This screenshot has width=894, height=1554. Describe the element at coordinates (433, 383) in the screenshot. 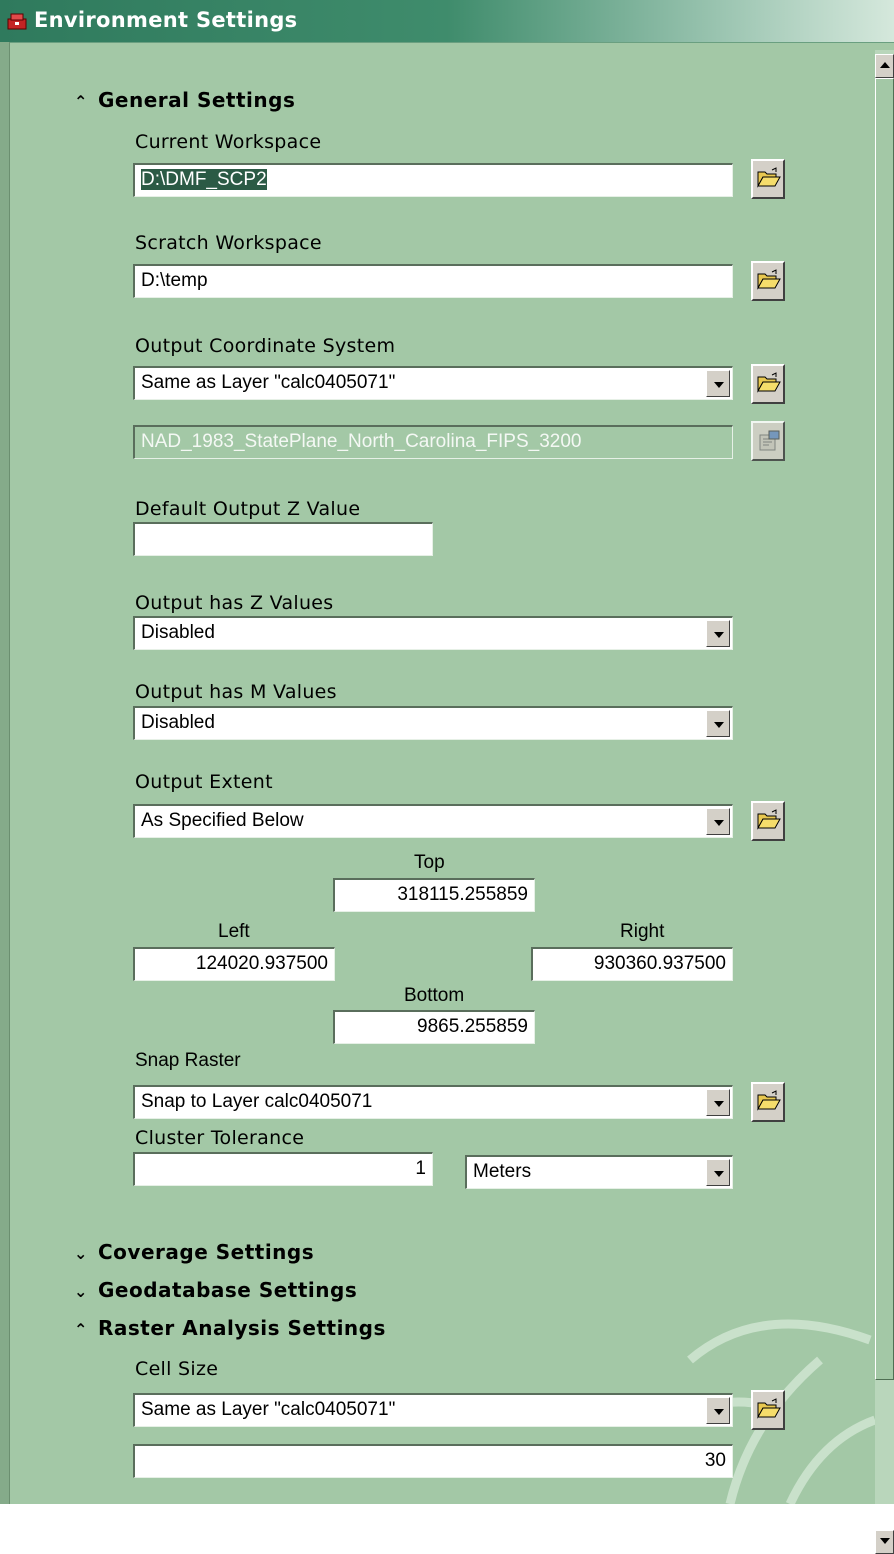

I see `output-coordinate-system-dropdown: Same as Layer "calc0405071"` at that location.